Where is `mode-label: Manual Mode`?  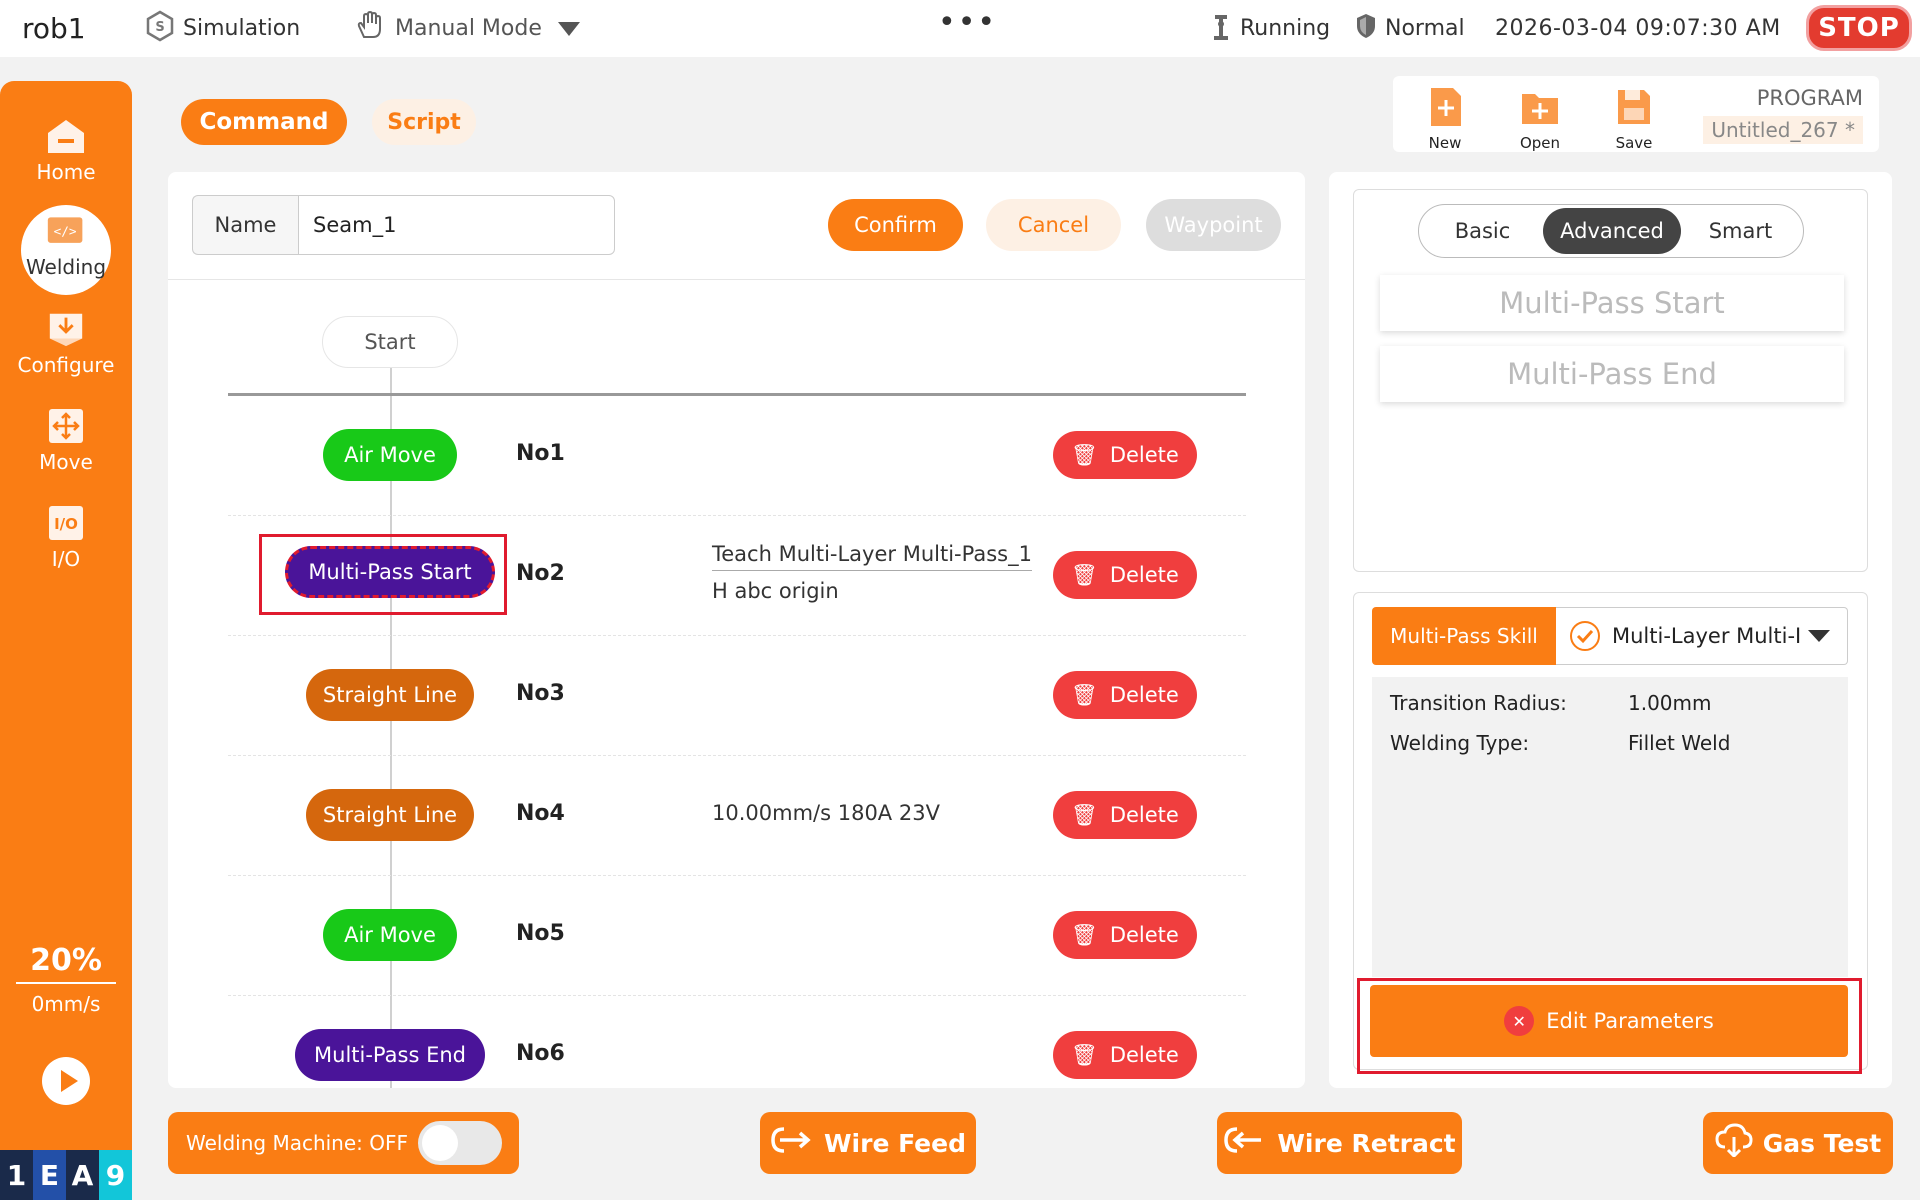
mode-label: Manual Mode is located at coordinates (468, 28).